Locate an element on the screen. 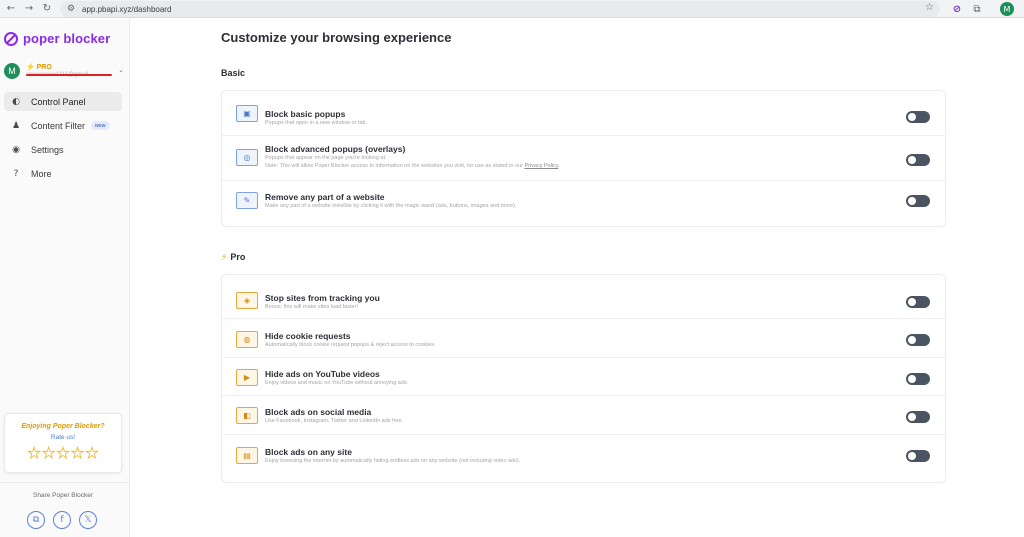 This screenshot has height=537, width=1024. privacy-policy-link: Privacy Policy is located at coordinates (541, 166).